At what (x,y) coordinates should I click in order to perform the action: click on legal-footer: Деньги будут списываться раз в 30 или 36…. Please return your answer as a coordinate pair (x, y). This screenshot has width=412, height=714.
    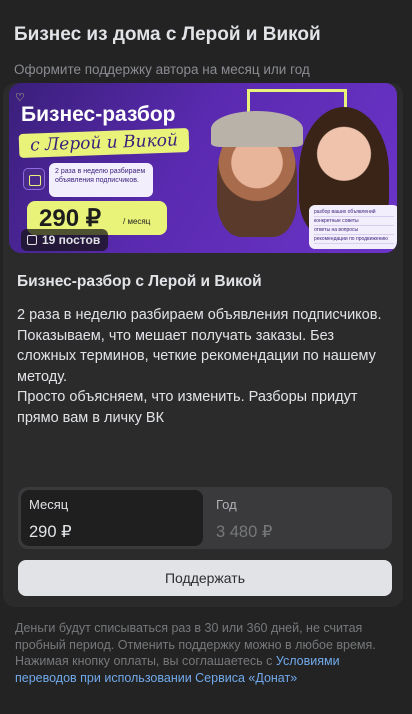
    Looking at the image, I should click on (205, 653).